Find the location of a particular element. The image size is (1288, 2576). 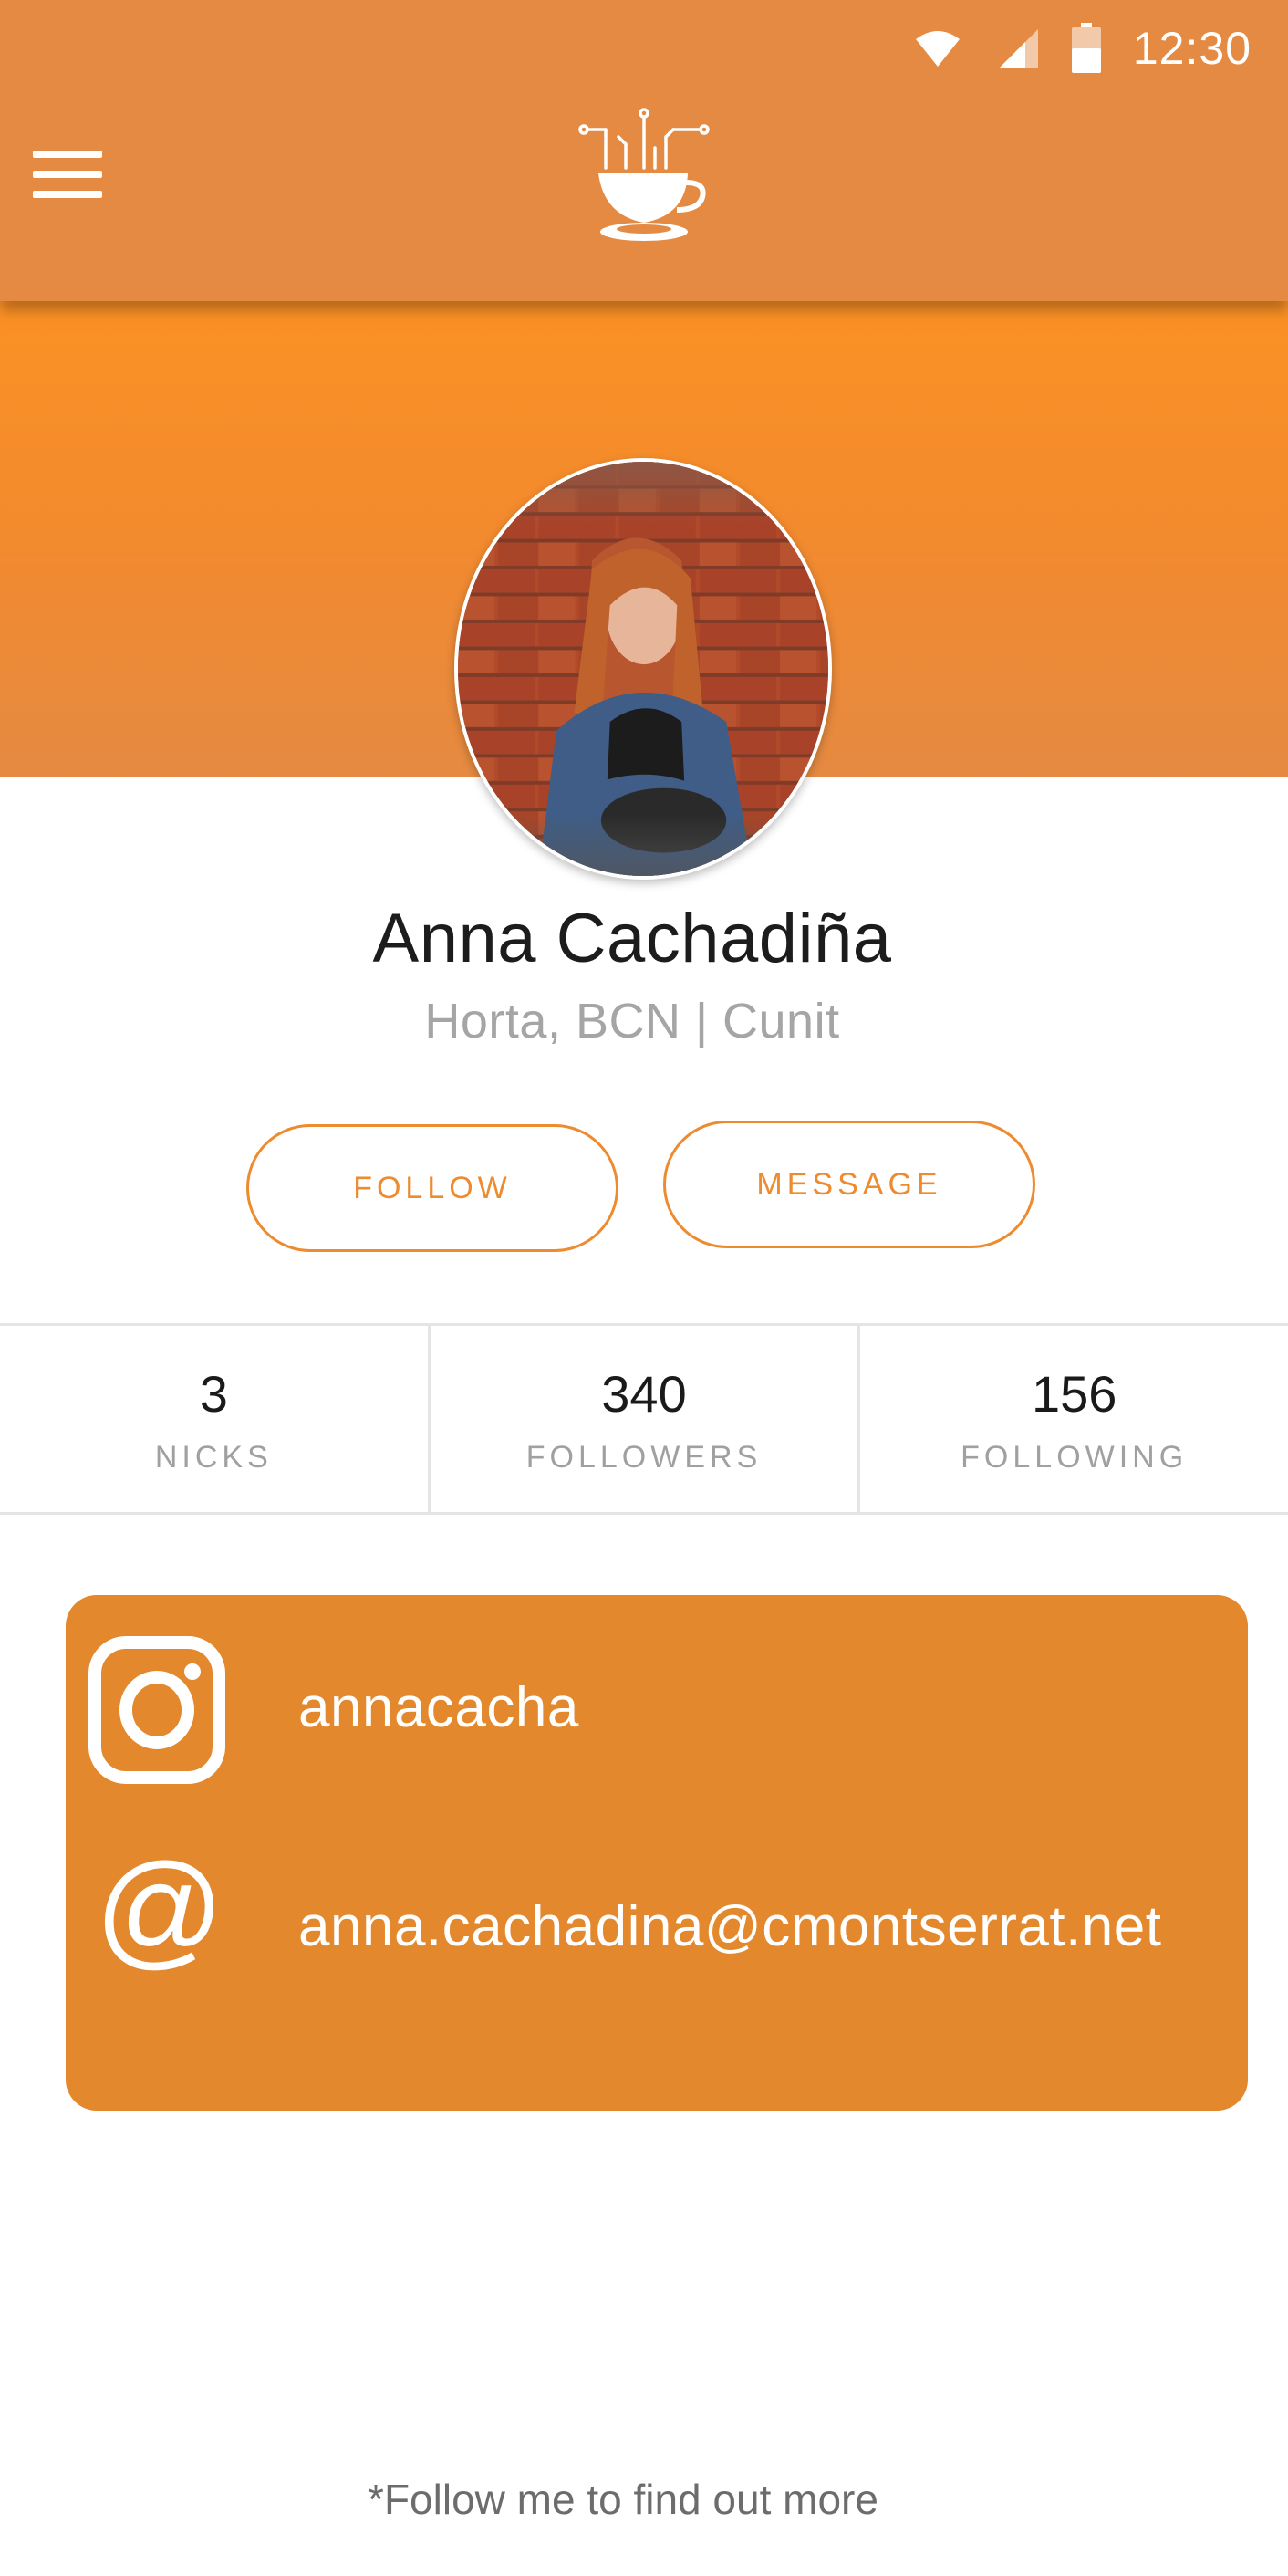

stat-value: 3 is located at coordinates (213, 1394).